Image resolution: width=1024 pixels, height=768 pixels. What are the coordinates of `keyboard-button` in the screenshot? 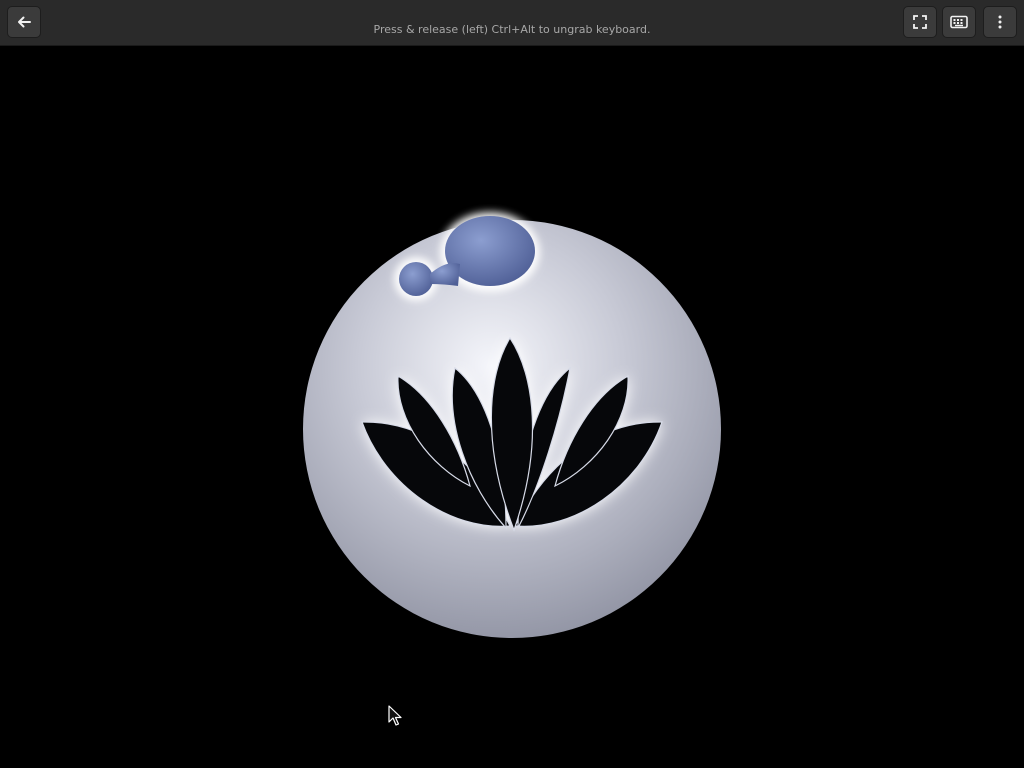 It's located at (959, 22).